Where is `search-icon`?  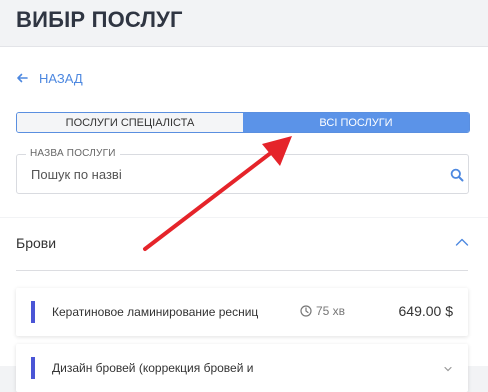
search-icon is located at coordinates (457, 175).